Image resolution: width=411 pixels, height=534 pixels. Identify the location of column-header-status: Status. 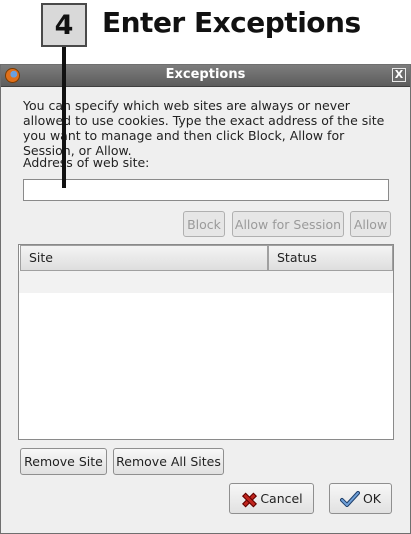
(330, 258).